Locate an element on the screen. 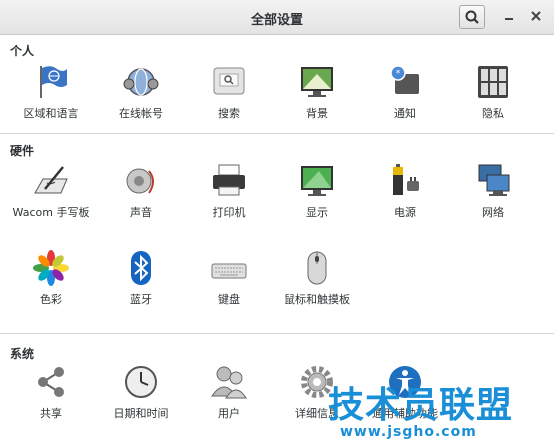  section-system-title: 系统 is located at coordinates (22, 354).